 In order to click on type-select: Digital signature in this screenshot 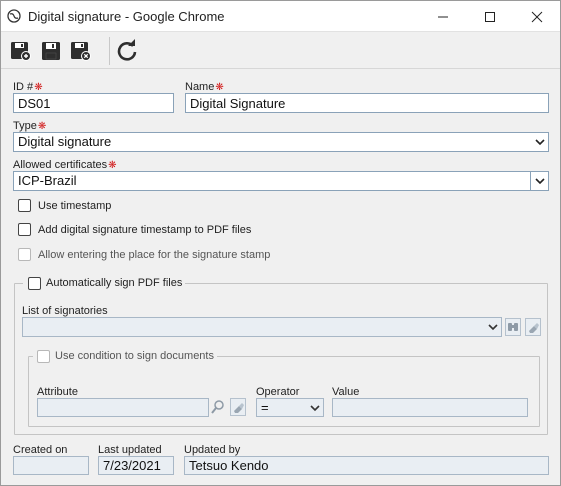, I will do `click(281, 142)`.